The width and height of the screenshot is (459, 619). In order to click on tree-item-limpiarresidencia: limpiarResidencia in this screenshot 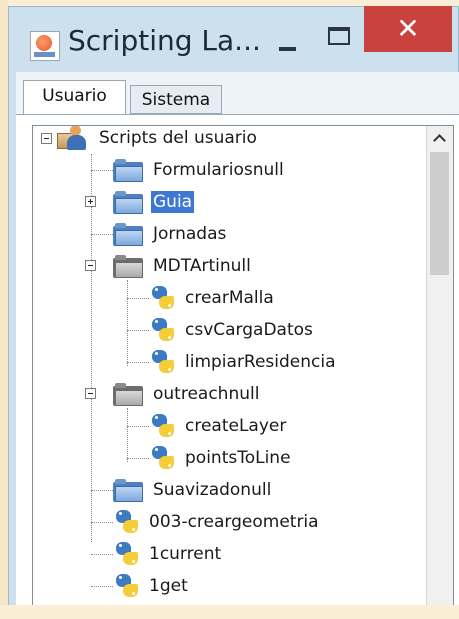, I will do `click(243, 362)`.